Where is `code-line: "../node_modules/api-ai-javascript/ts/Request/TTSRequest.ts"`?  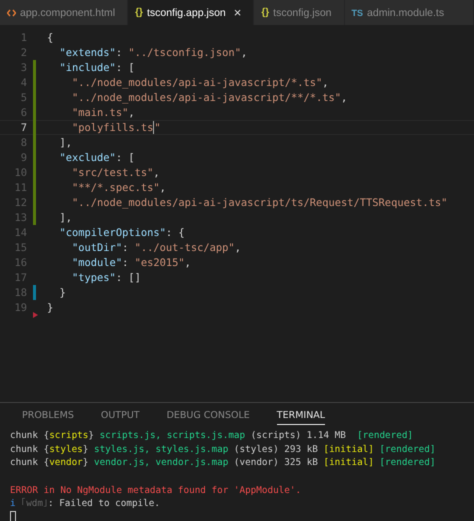 code-line: "../node_modules/api-ai-javascript/ts/Request/TTSRequest.ts" is located at coordinates (259, 202).